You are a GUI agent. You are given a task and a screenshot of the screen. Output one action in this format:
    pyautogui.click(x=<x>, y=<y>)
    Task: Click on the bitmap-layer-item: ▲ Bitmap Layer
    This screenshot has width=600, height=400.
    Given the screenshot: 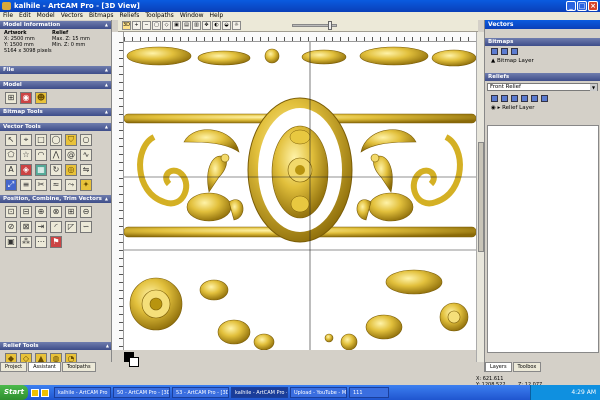 What is the action you would take?
    pyautogui.click(x=542, y=61)
    